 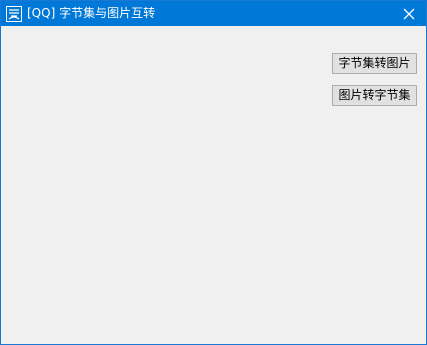 What do you see at coordinates (213, 13) in the screenshot?
I see `title-bar: [QQ] 字节集与图片互转` at bounding box center [213, 13].